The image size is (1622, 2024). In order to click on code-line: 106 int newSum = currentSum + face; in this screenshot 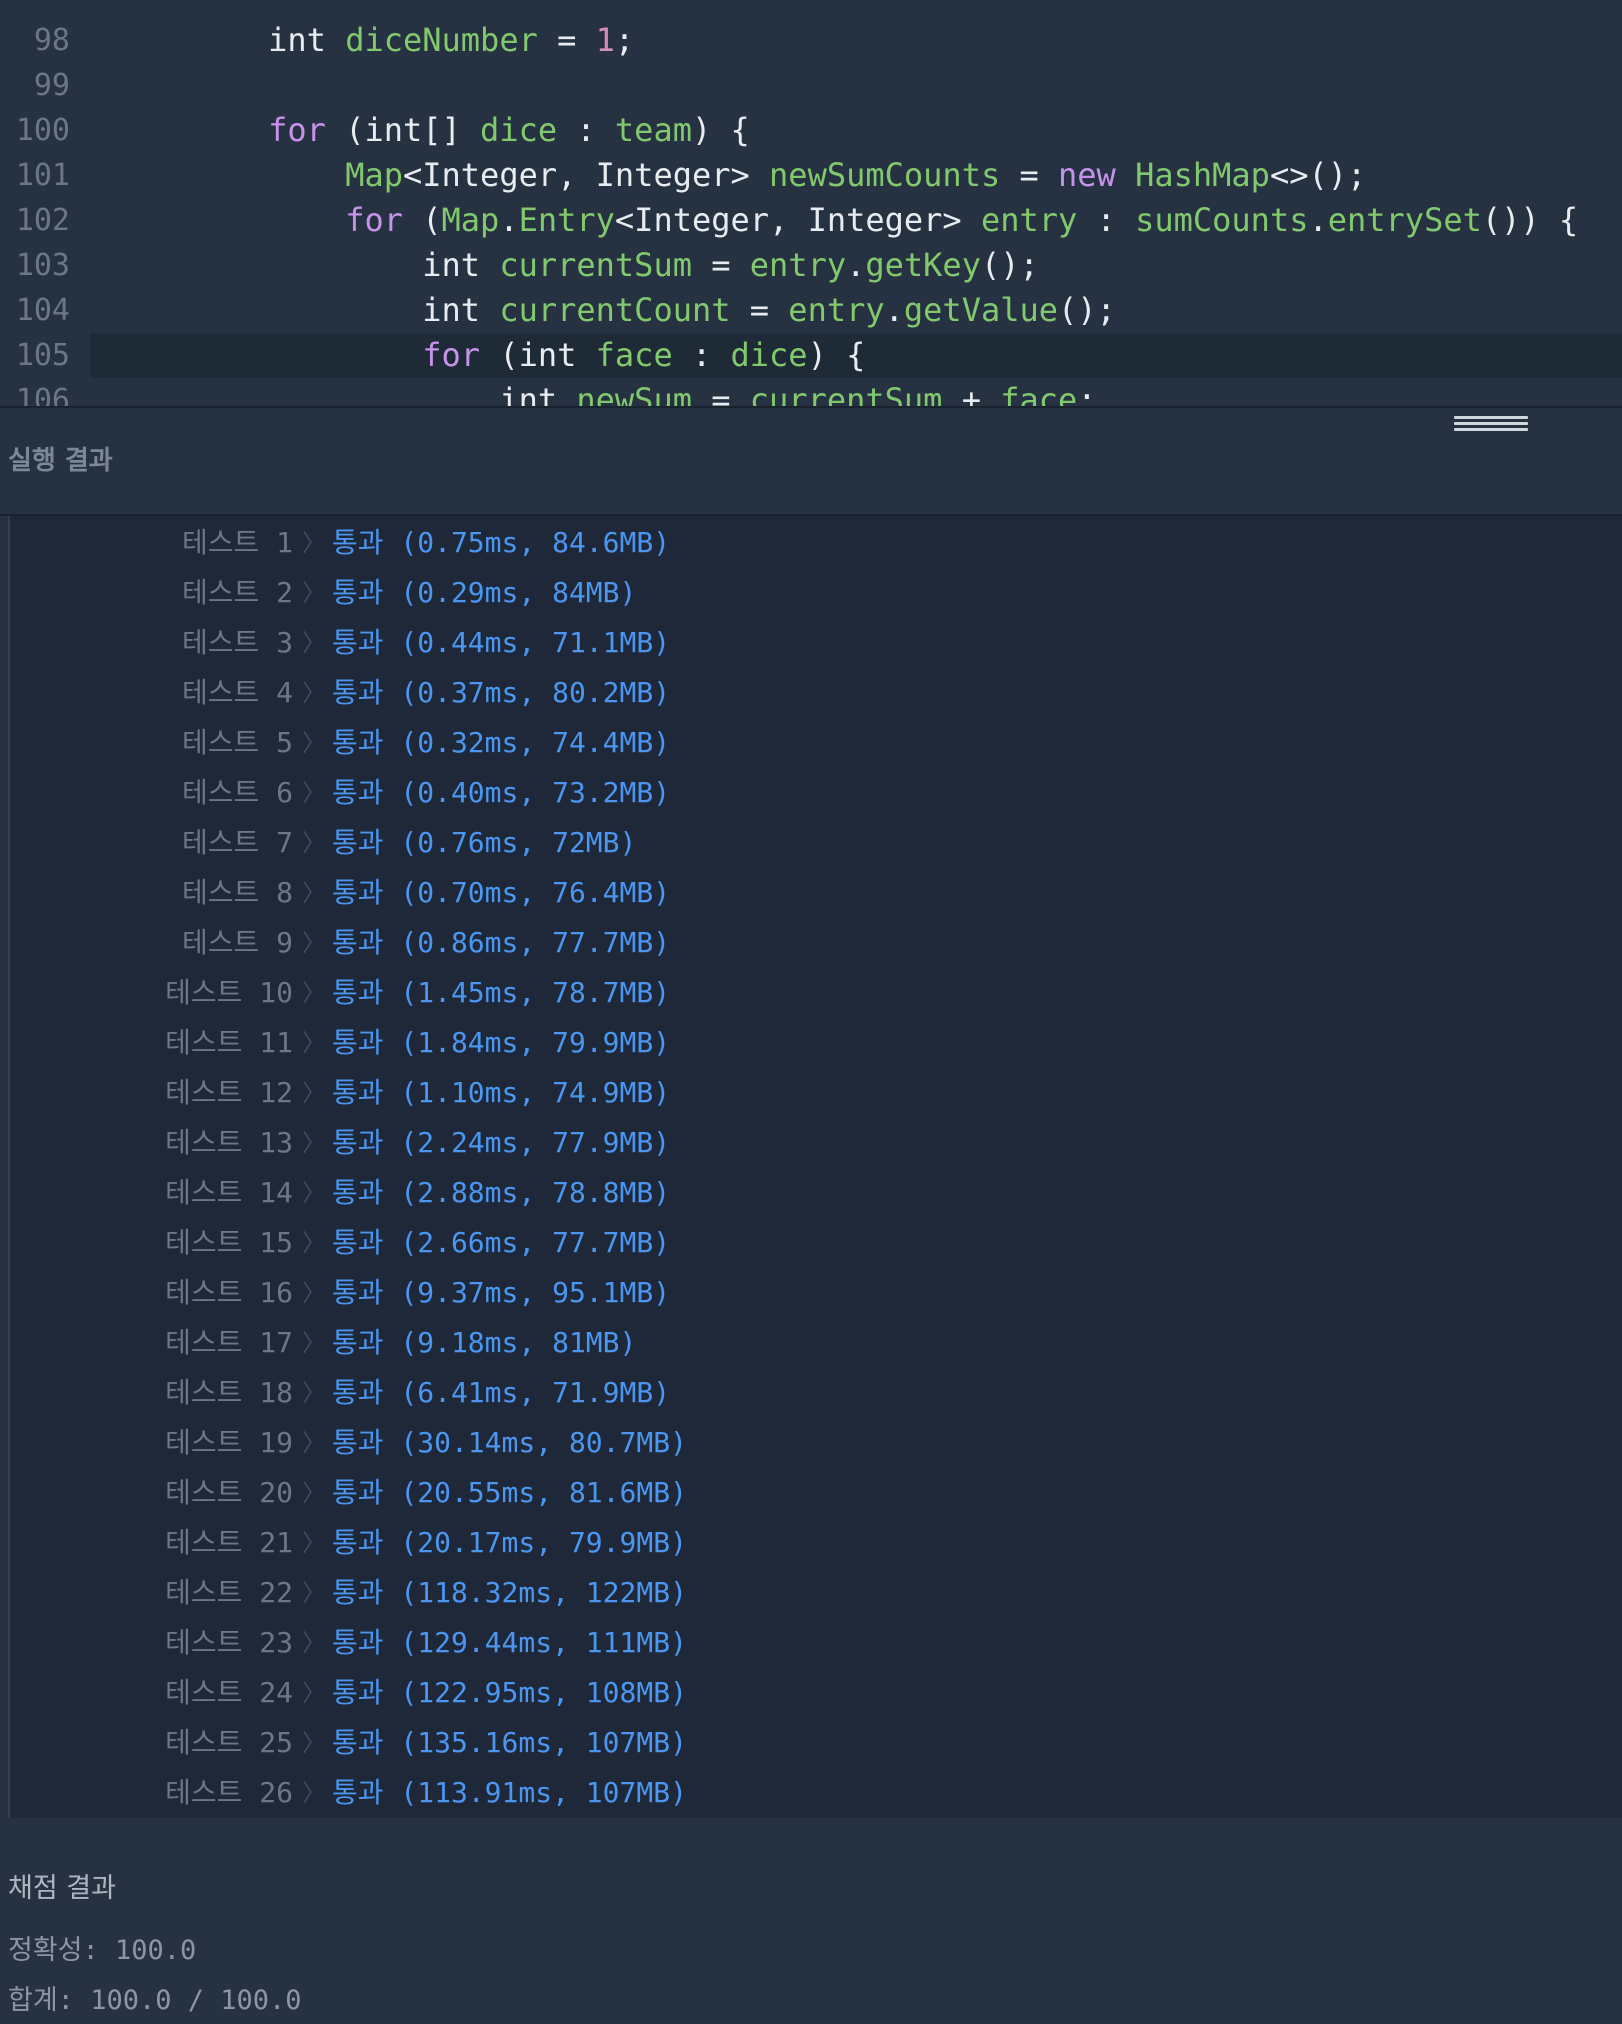, I will do `click(811, 393)`.